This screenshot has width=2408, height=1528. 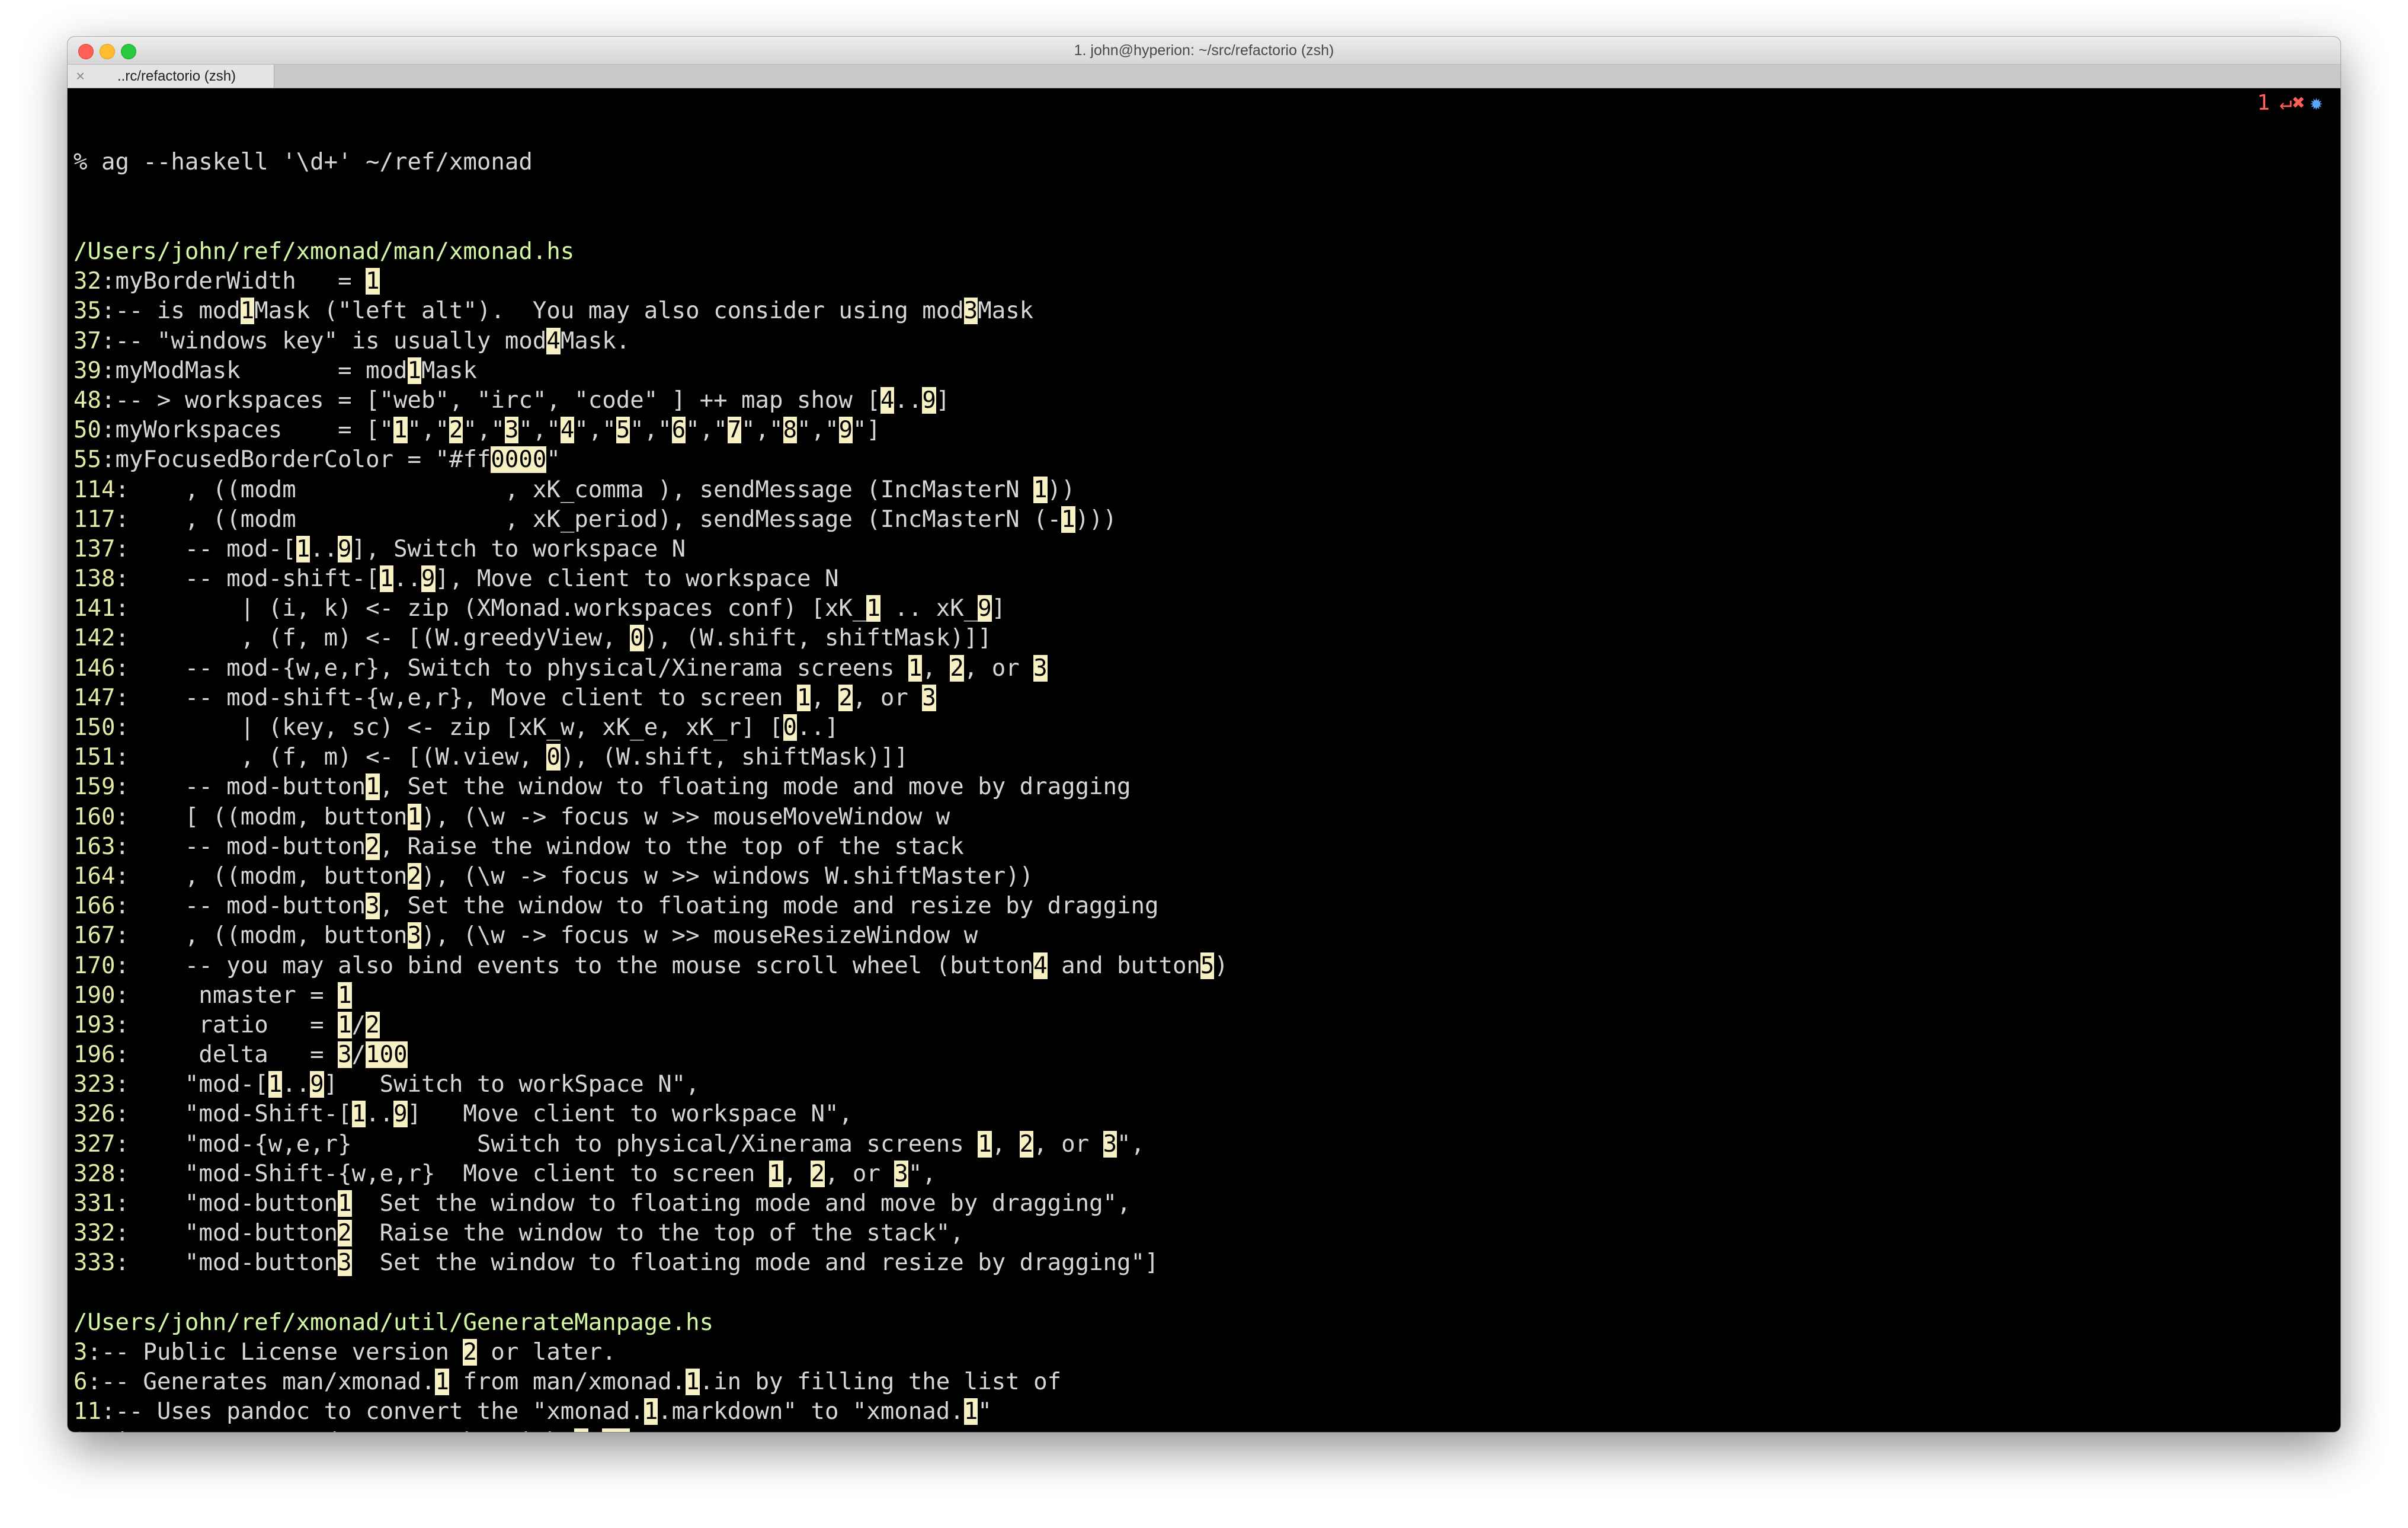 I want to click on code-text: .x, so click(x=644, y=1430).